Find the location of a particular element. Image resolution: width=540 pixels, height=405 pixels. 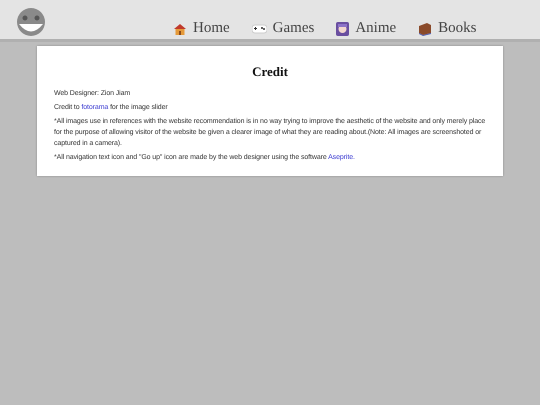

card-title: Credit is located at coordinates (270, 72).